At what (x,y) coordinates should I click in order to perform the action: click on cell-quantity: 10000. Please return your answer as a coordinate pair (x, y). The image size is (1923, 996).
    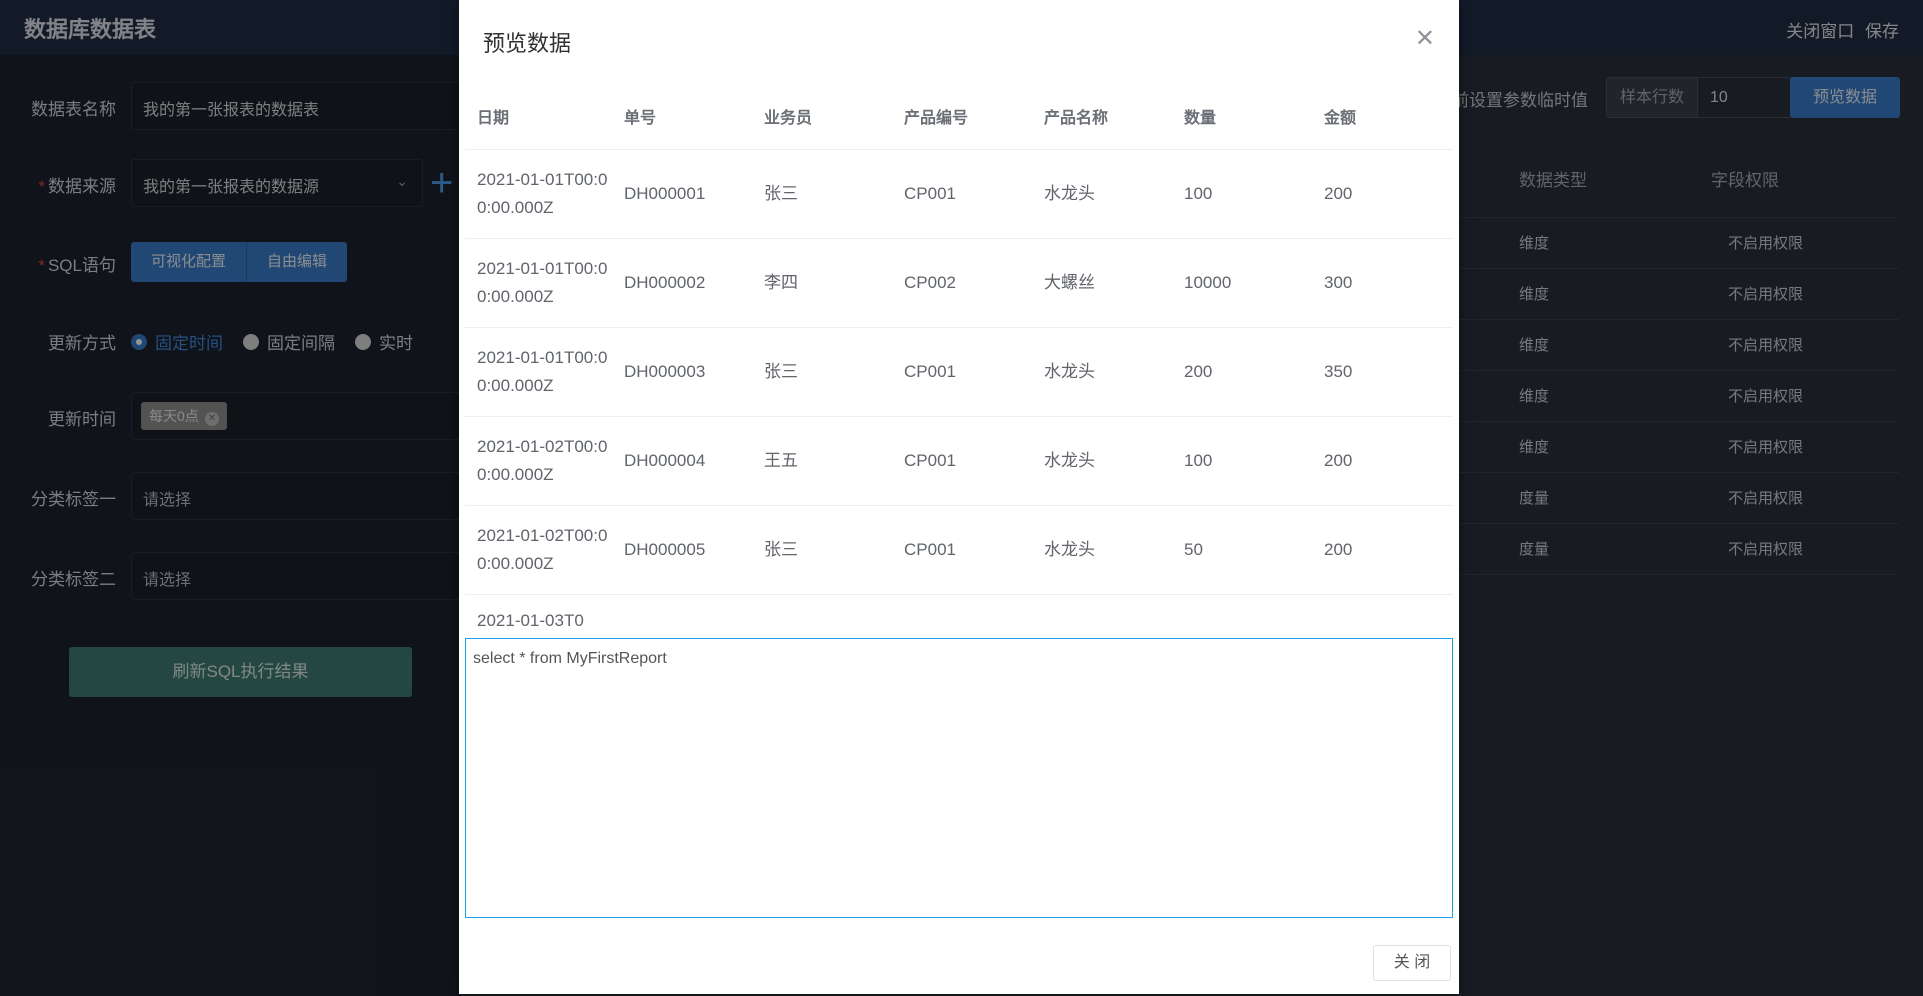
    Looking at the image, I should click on (1208, 282).